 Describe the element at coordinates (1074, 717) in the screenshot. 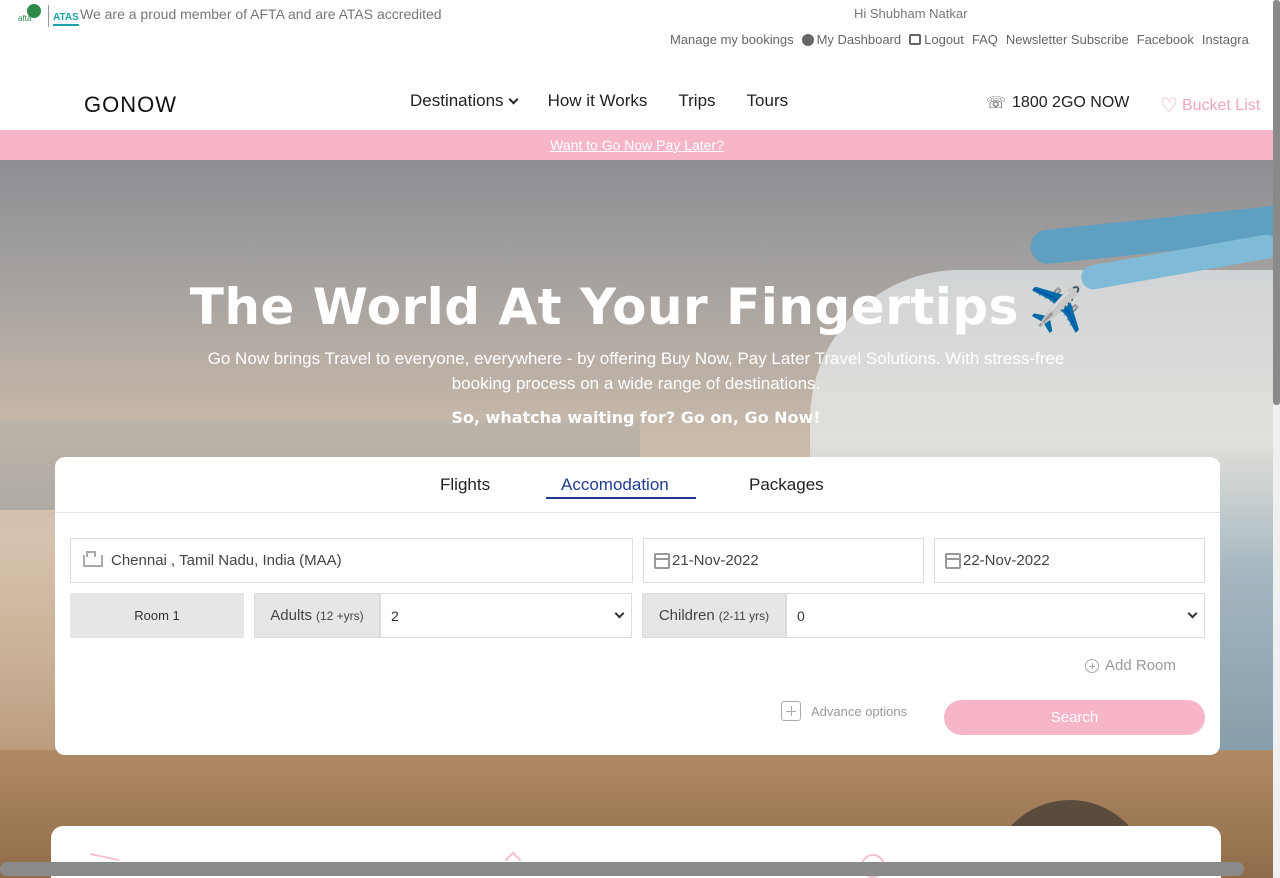

I see `search-button: Search` at that location.